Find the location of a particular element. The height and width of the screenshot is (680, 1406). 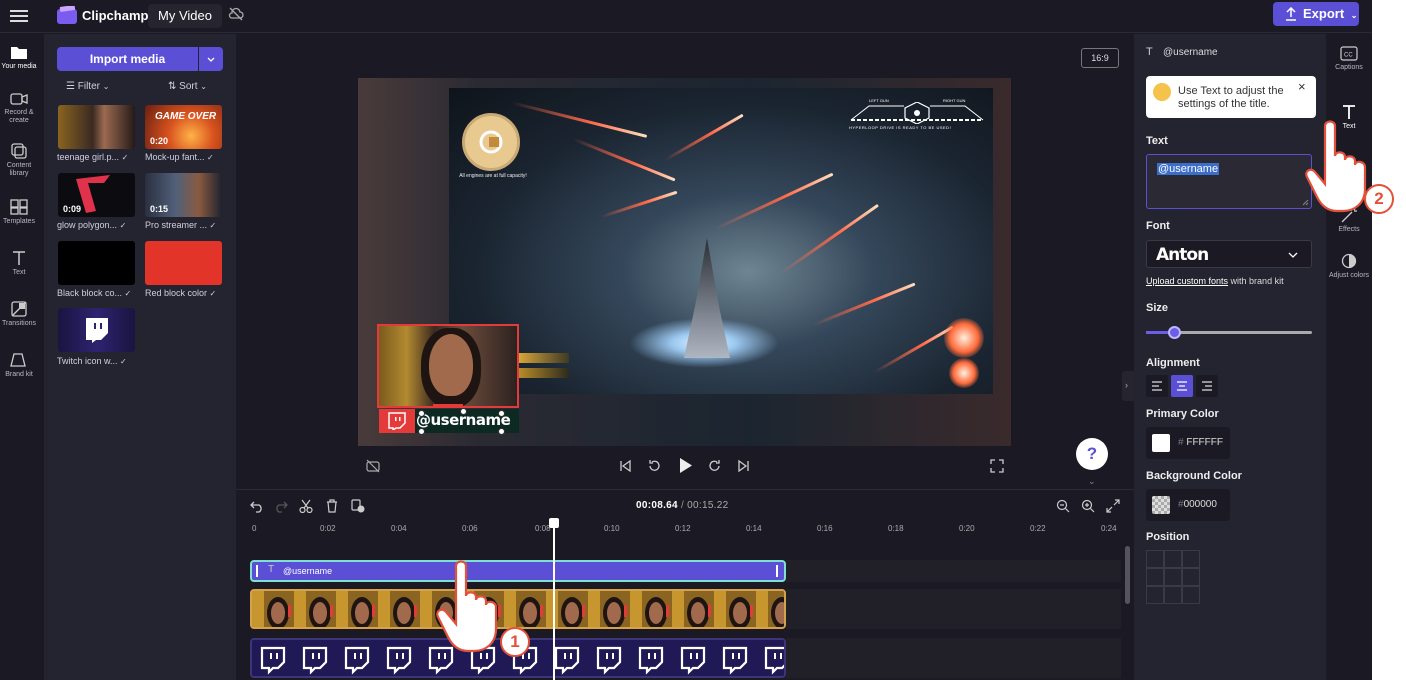

help-button: ? is located at coordinates (1092, 454).